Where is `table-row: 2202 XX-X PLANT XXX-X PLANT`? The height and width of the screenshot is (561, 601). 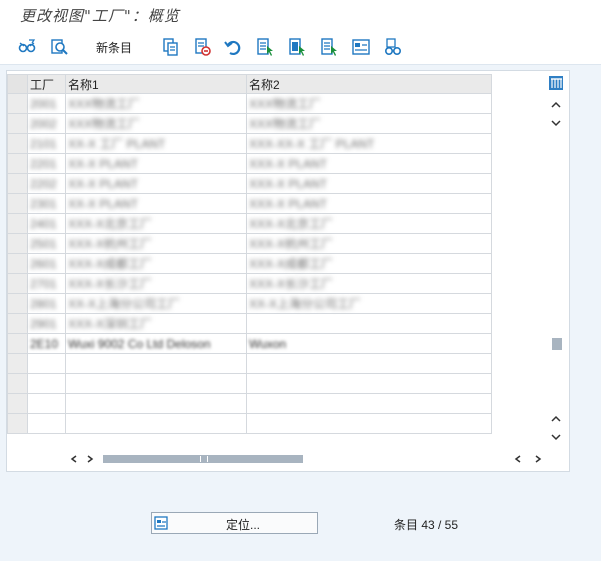
table-row: 2202 XX-X PLANT XXX-X PLANT is located at coordinates (249, 183).